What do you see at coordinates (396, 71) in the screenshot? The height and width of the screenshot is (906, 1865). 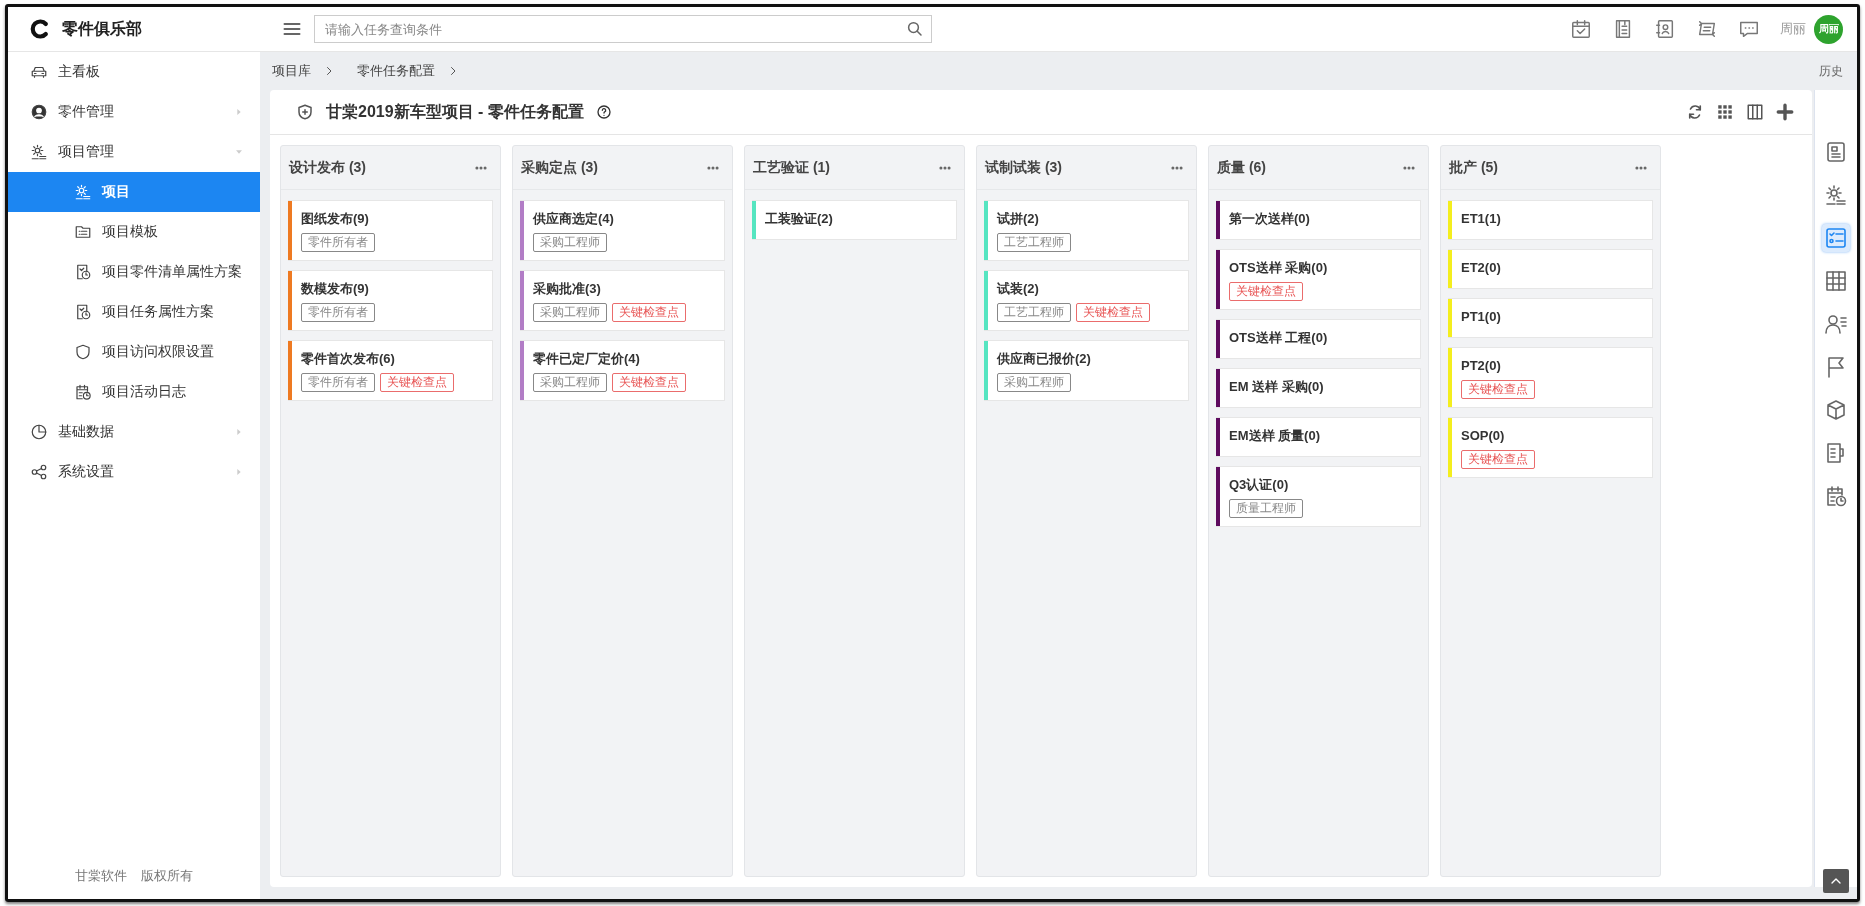 I see `breadcrumb-link: 零件任务配置` at bounding box center [396, 71].